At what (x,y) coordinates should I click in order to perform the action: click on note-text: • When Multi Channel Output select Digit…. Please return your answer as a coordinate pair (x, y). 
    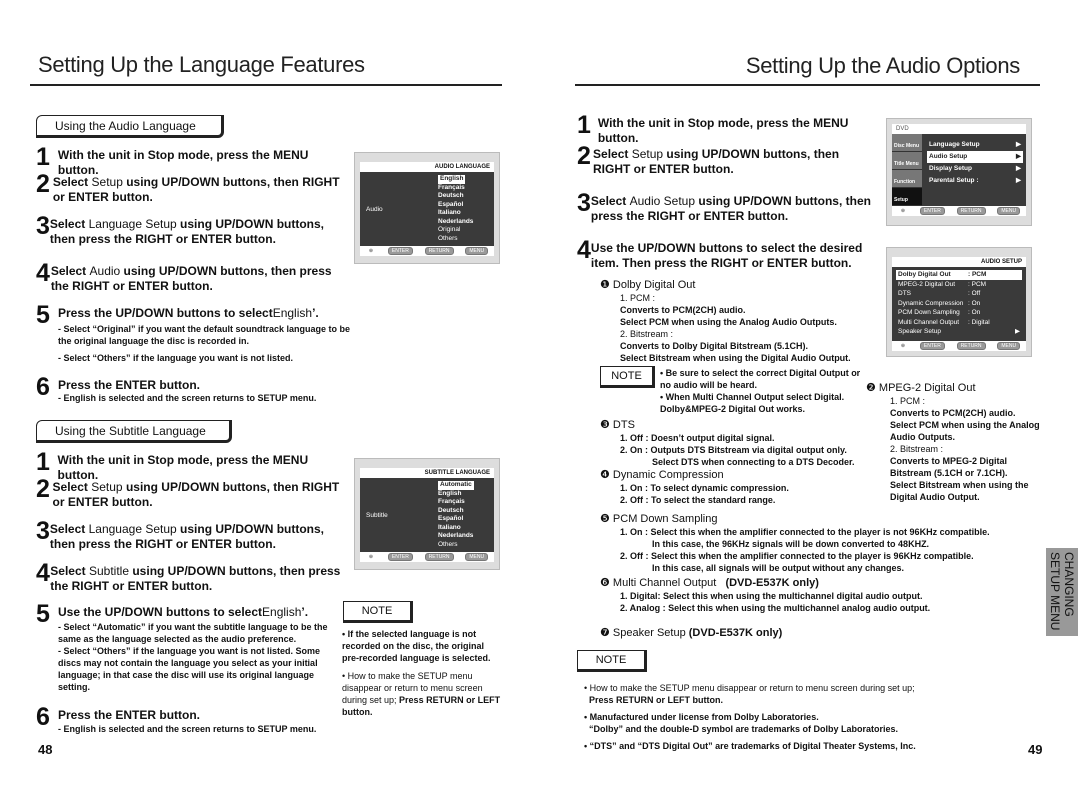
    Looking at the image, I should click on (752, 403).